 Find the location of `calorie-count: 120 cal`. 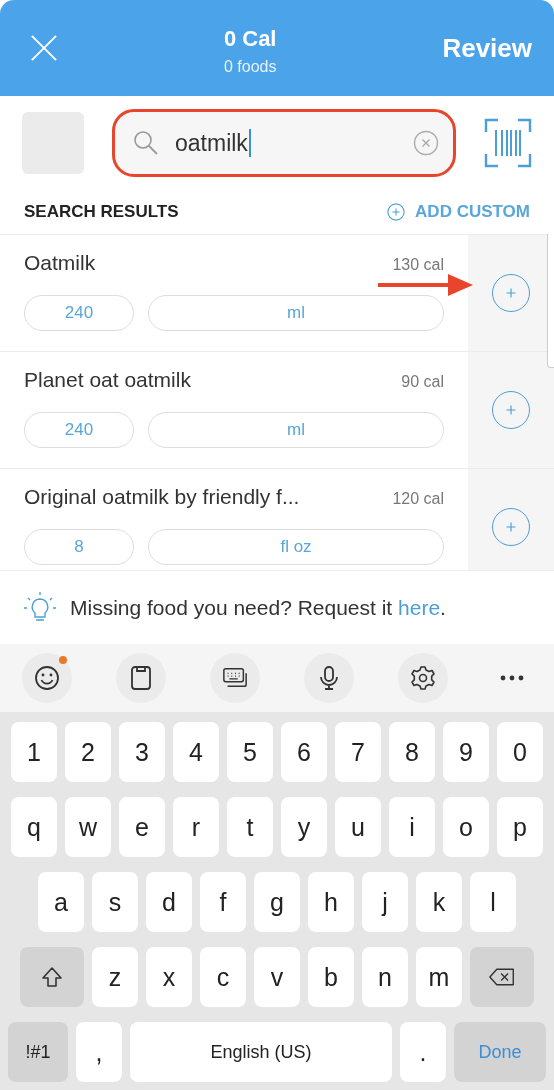

calorie-count: 120 cal is located at coordinates (418, 499).